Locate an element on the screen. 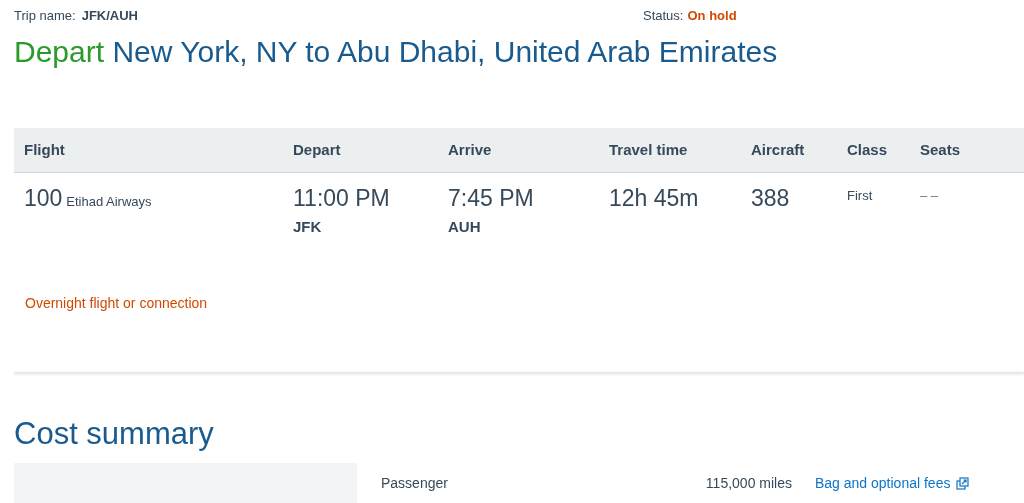 The image size is (1024, 503). cabin-class: First is located at coordinates (860, 195).